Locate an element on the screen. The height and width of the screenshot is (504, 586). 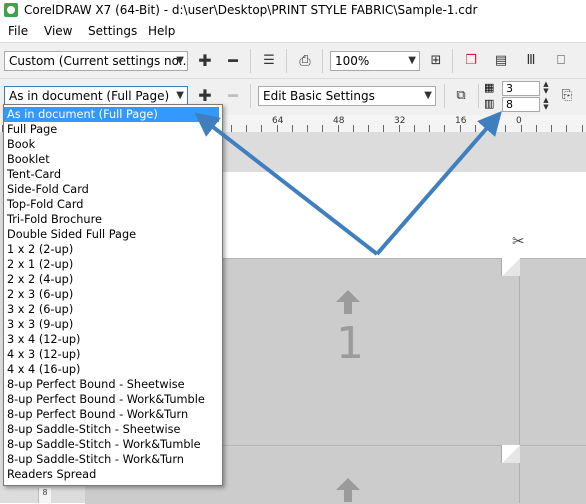
print-icon: ⎙ is located at coordinates (305, 61).